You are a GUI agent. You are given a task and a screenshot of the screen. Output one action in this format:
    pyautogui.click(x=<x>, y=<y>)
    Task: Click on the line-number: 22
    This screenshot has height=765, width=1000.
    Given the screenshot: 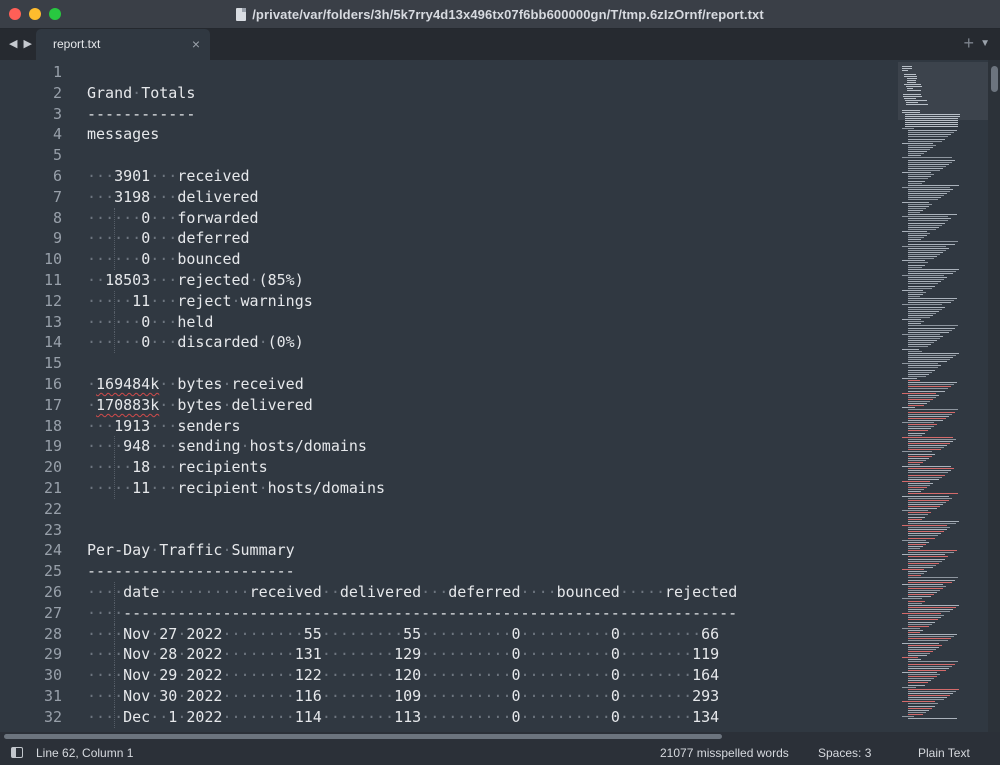 What is the action you would take?
    pyautogui.click(x=52, y=508)
    